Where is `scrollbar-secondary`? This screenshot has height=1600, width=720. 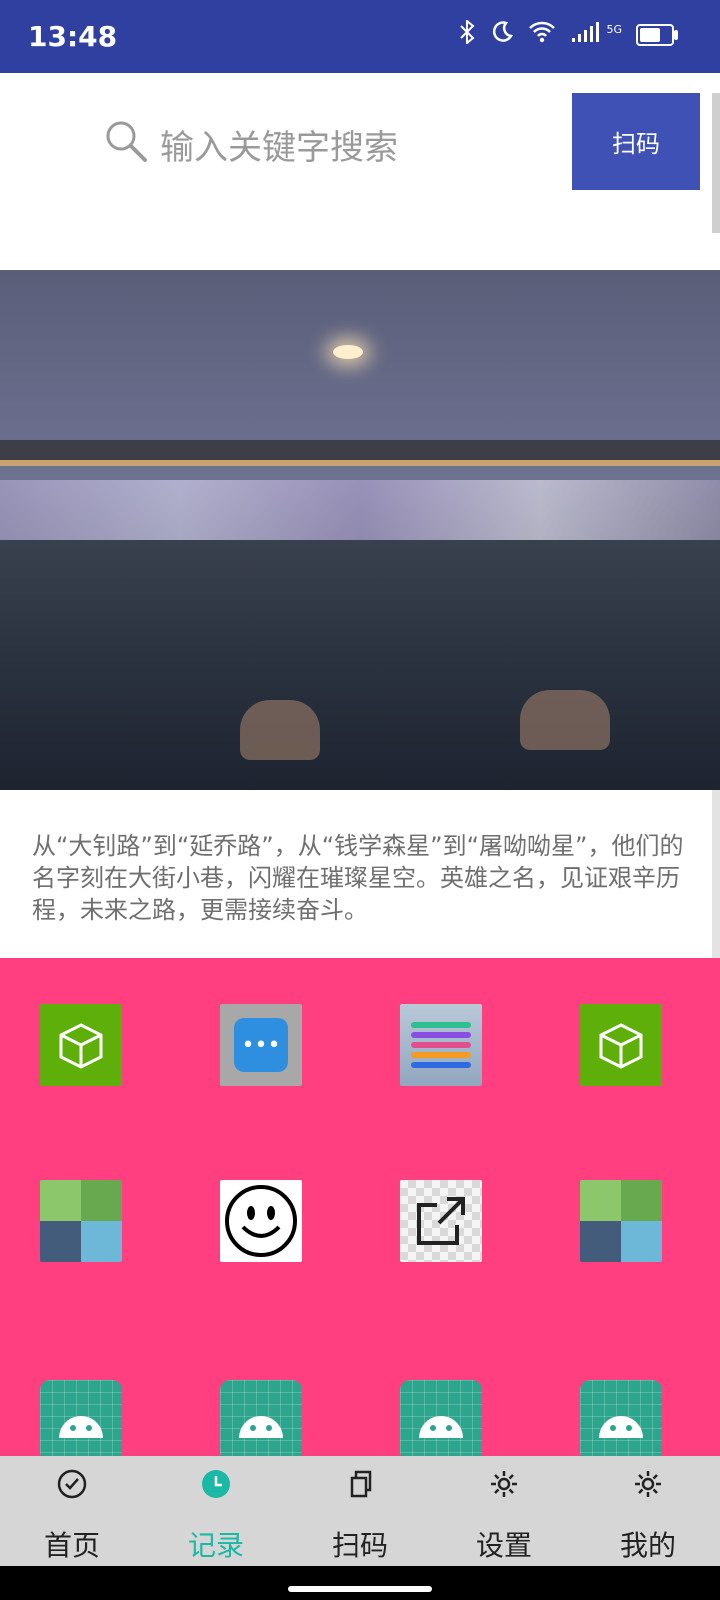 scrollbar-secondary is located at coordinates (716, 875).